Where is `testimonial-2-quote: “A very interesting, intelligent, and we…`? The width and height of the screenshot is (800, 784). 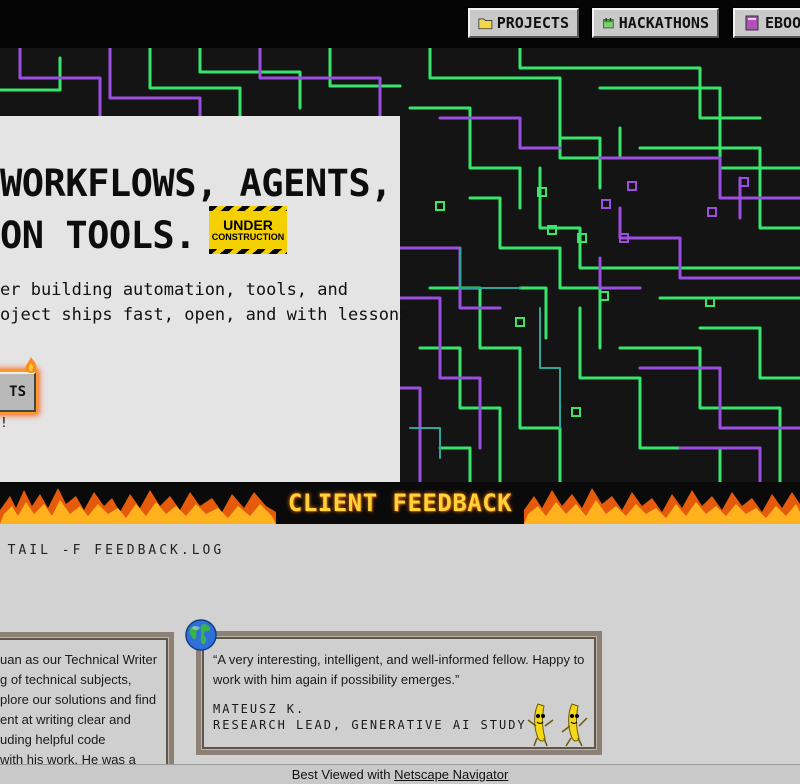 testimonial-2-quote: “A very interesting, intelligent, and we… is located at coordinates (398, 670).